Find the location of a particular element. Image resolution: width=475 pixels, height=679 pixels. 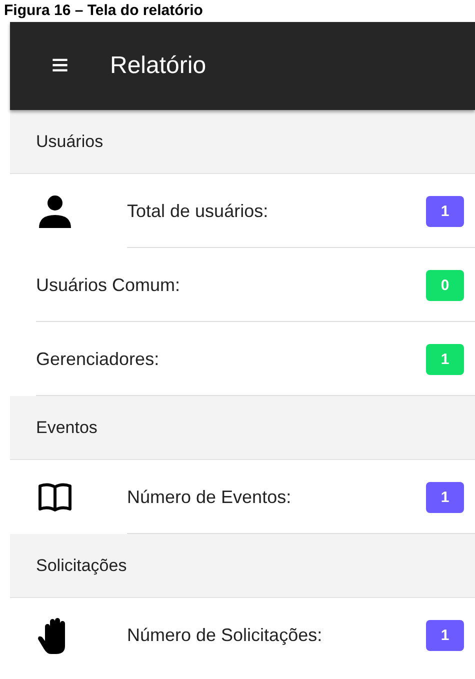

stat-label: Total de usuários: is located at coordinates (198, 211).